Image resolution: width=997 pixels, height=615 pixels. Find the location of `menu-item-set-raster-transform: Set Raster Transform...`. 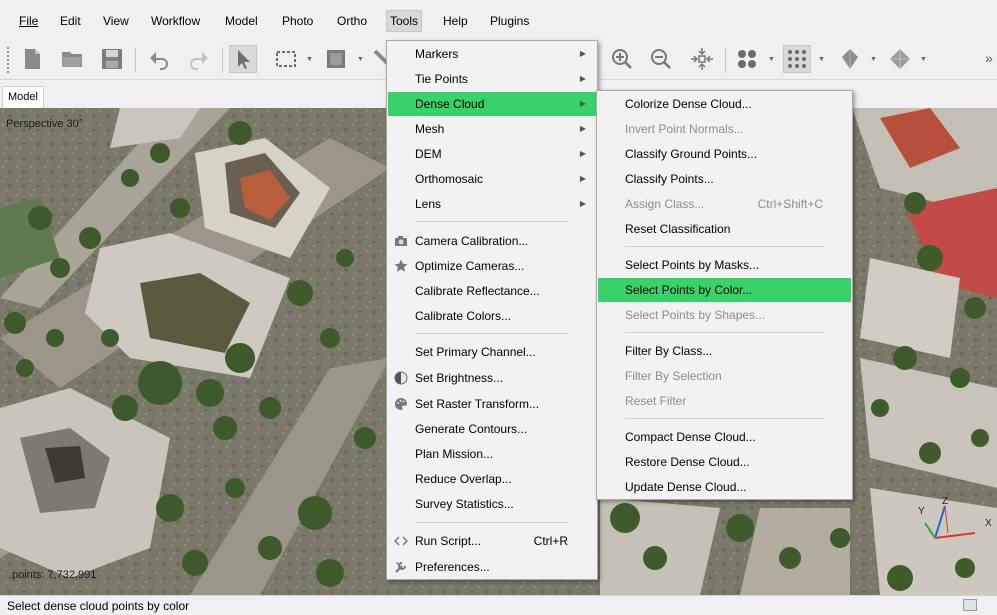

menu-item-set-raster-transform: Set Raster Transform... is located at coordinates (492, 404).